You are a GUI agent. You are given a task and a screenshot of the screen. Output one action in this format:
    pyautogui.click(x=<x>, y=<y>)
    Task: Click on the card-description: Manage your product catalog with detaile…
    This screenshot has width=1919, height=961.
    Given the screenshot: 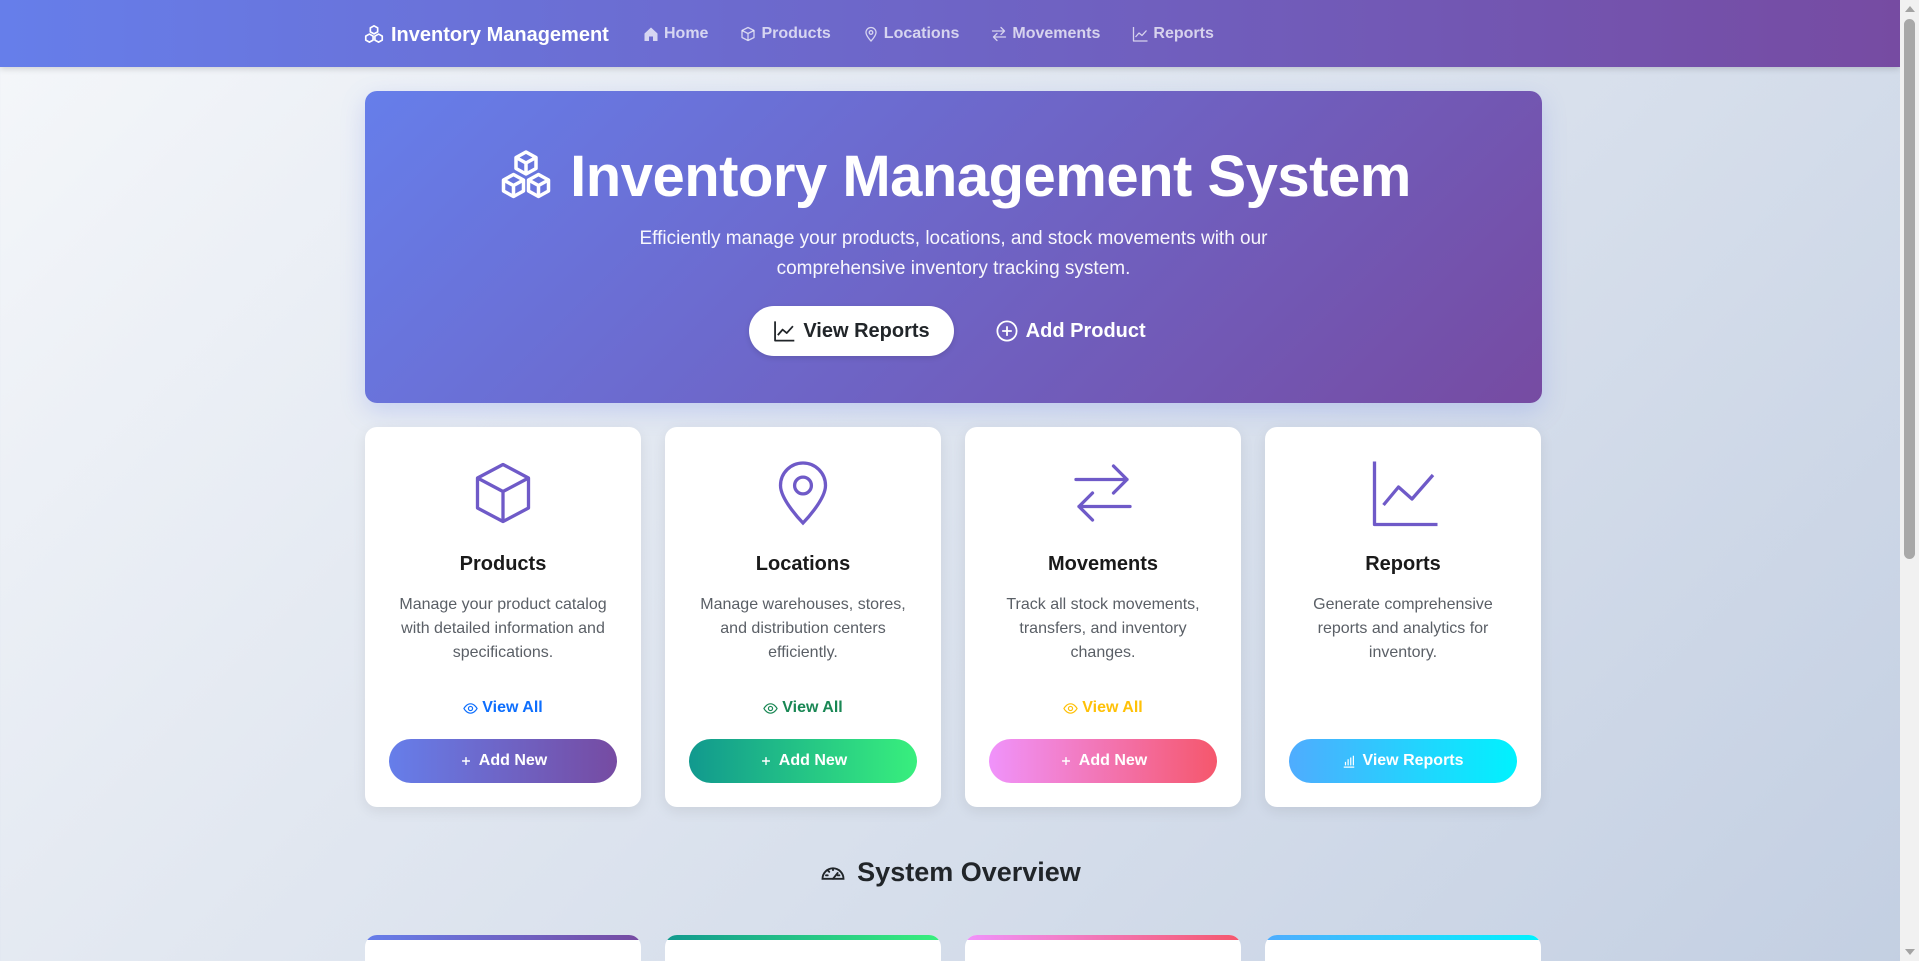 What is the action you would take?
    pyautogui.click(x=503, y=628)
    